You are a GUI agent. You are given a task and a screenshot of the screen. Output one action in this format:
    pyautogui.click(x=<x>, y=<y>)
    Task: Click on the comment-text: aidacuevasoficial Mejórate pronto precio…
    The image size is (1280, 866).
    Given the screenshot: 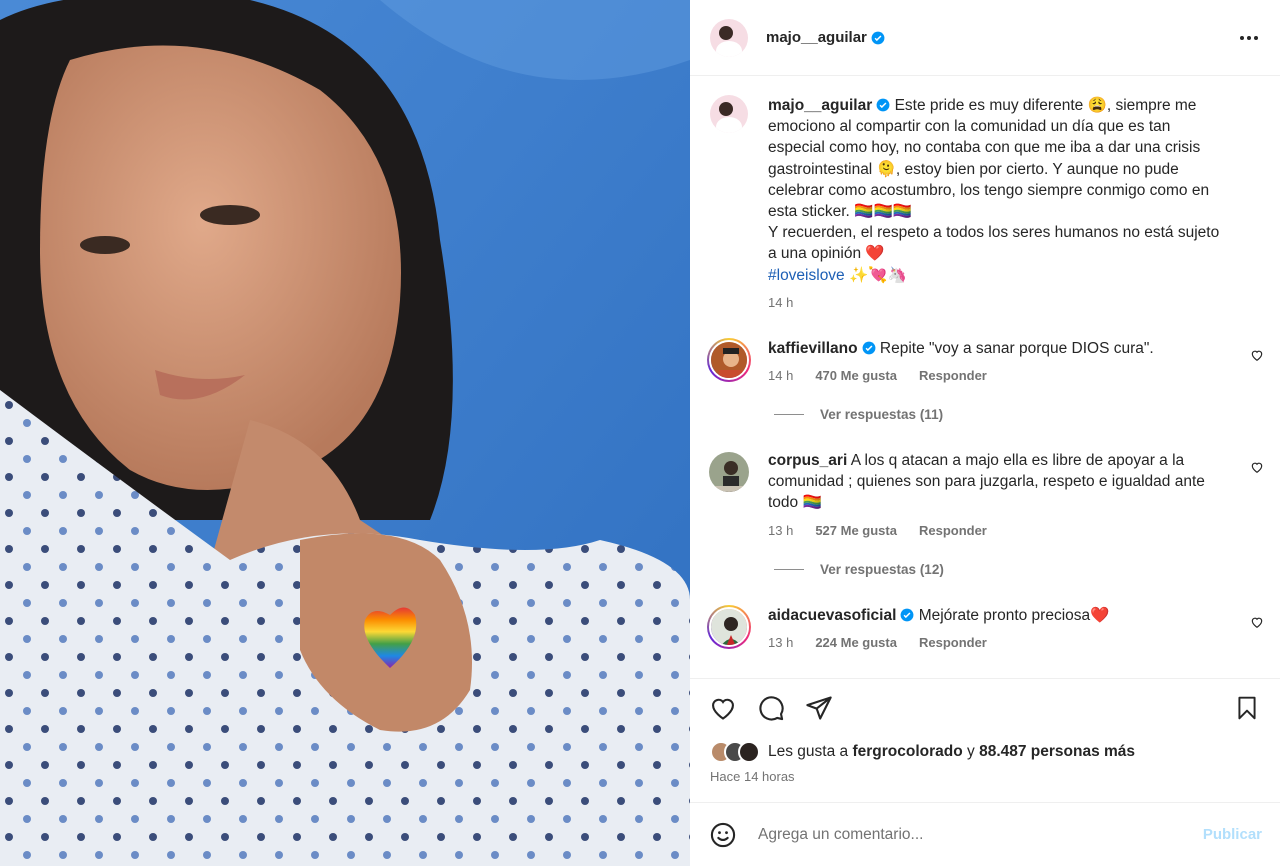 What is the action you would take?
    pyautogui.click(x=994, y=615)
    